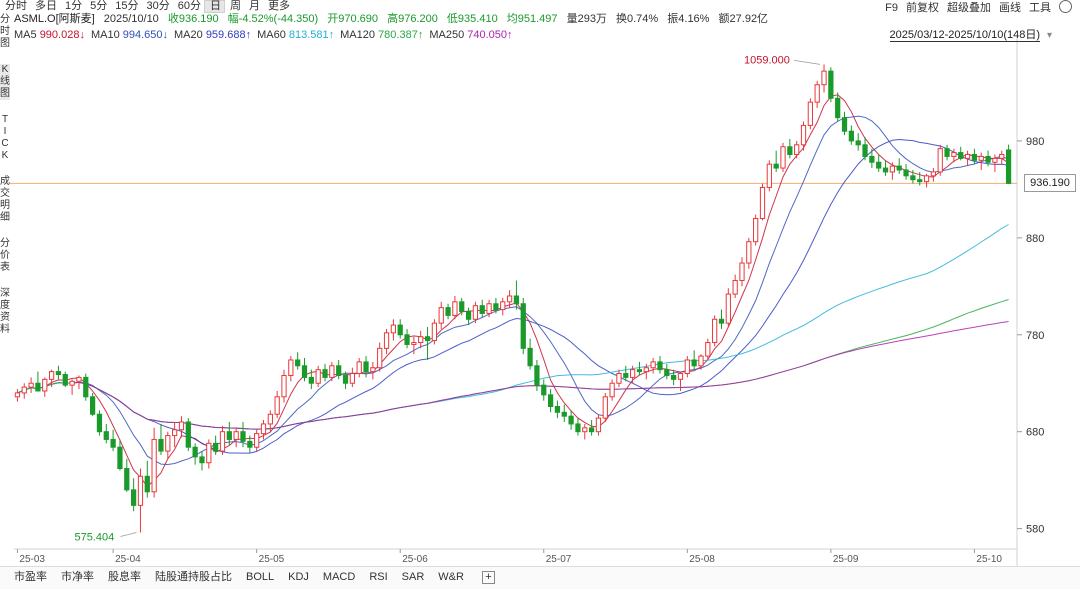 This screenshot has width=1080, height=589. What do you see at coordinates (193, 577) in the screenshot?
I see `indicator-3: 陆股通持股占比` at bounding box center [193, 577].